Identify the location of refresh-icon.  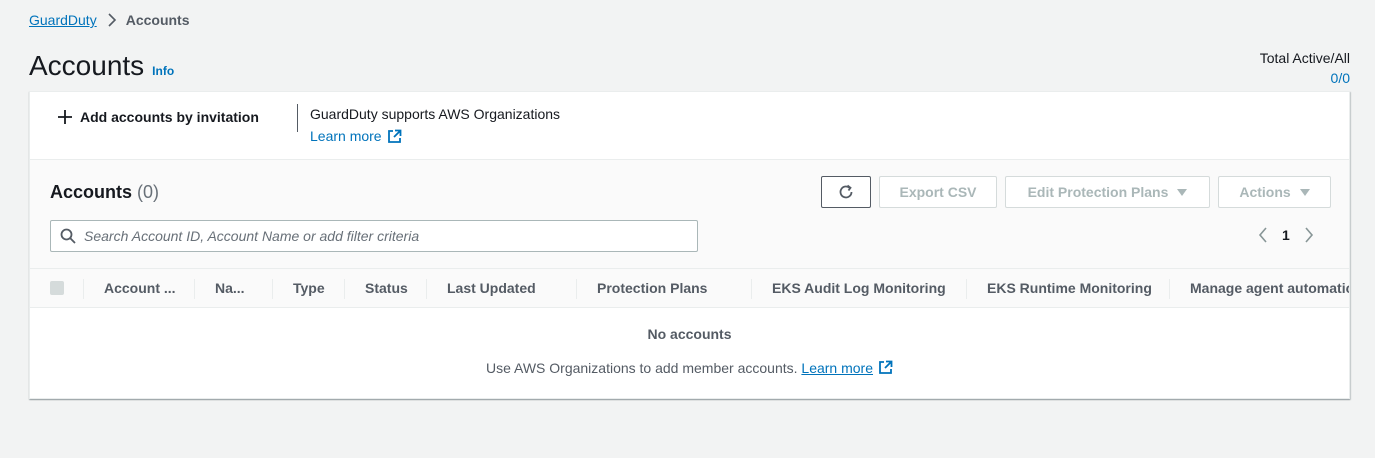
(846, 191).